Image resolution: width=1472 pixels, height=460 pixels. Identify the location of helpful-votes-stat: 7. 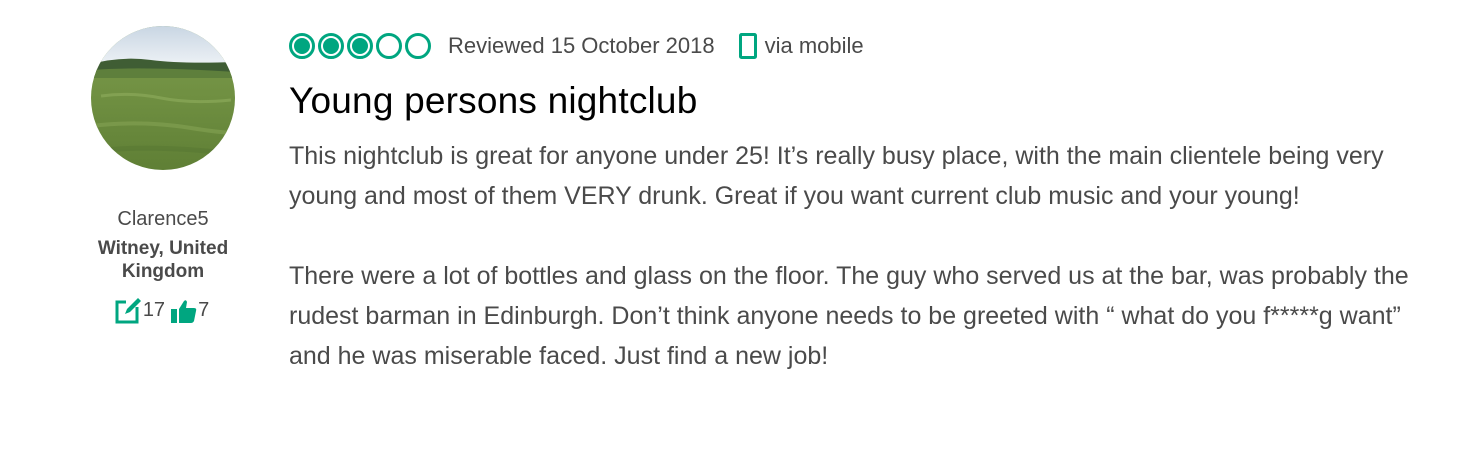
(191, 311).